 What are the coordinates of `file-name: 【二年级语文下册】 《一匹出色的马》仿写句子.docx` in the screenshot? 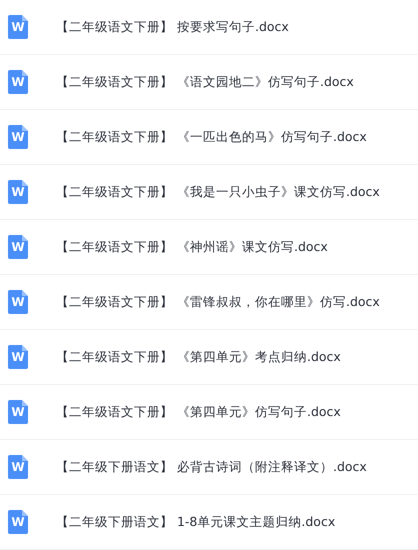 It's located at (211, 137).